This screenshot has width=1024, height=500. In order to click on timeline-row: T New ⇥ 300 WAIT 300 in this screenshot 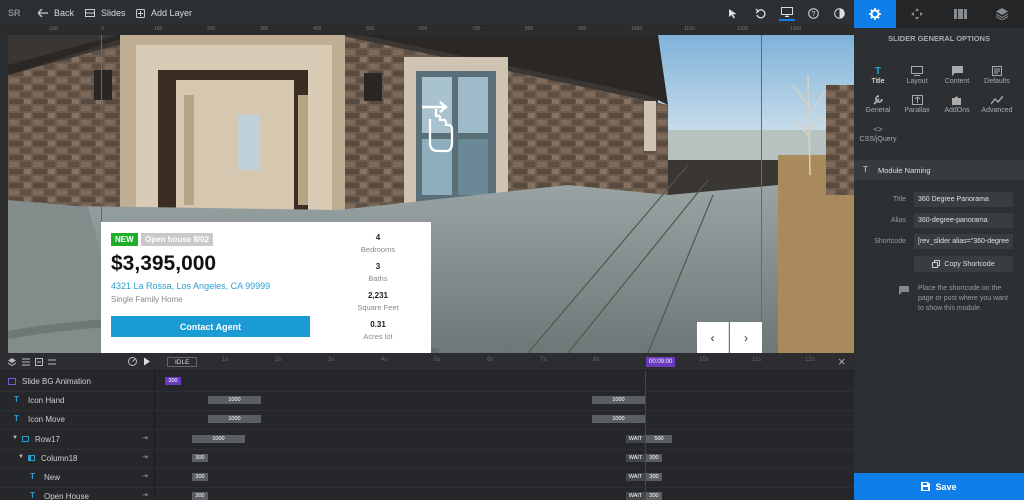, I will do `click(427, 478)`.